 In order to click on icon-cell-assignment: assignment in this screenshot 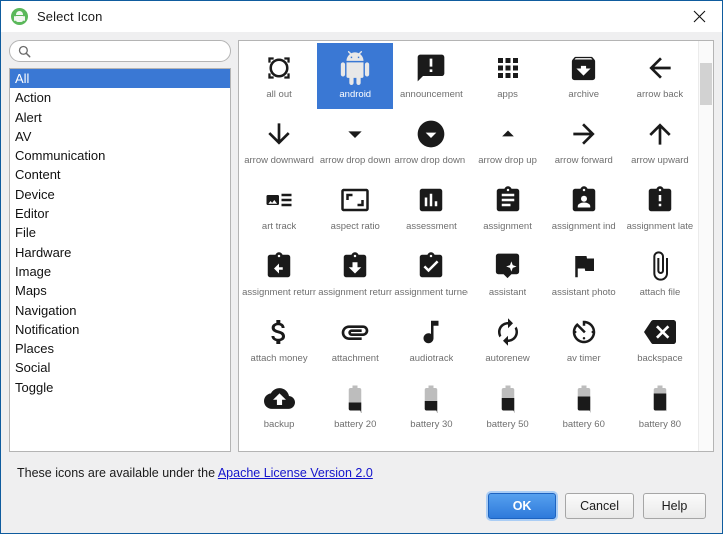, I will do `click(507, 208)`.